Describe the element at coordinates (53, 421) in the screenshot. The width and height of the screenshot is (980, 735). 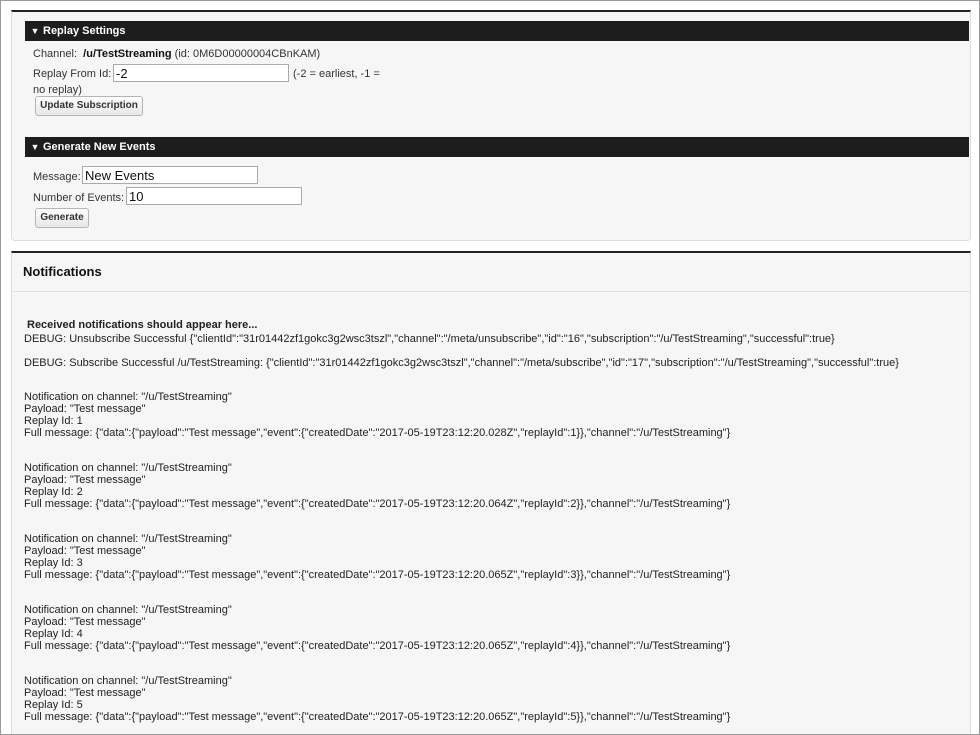
I see `notification-replay-id: Replay Id: 1` at that location.